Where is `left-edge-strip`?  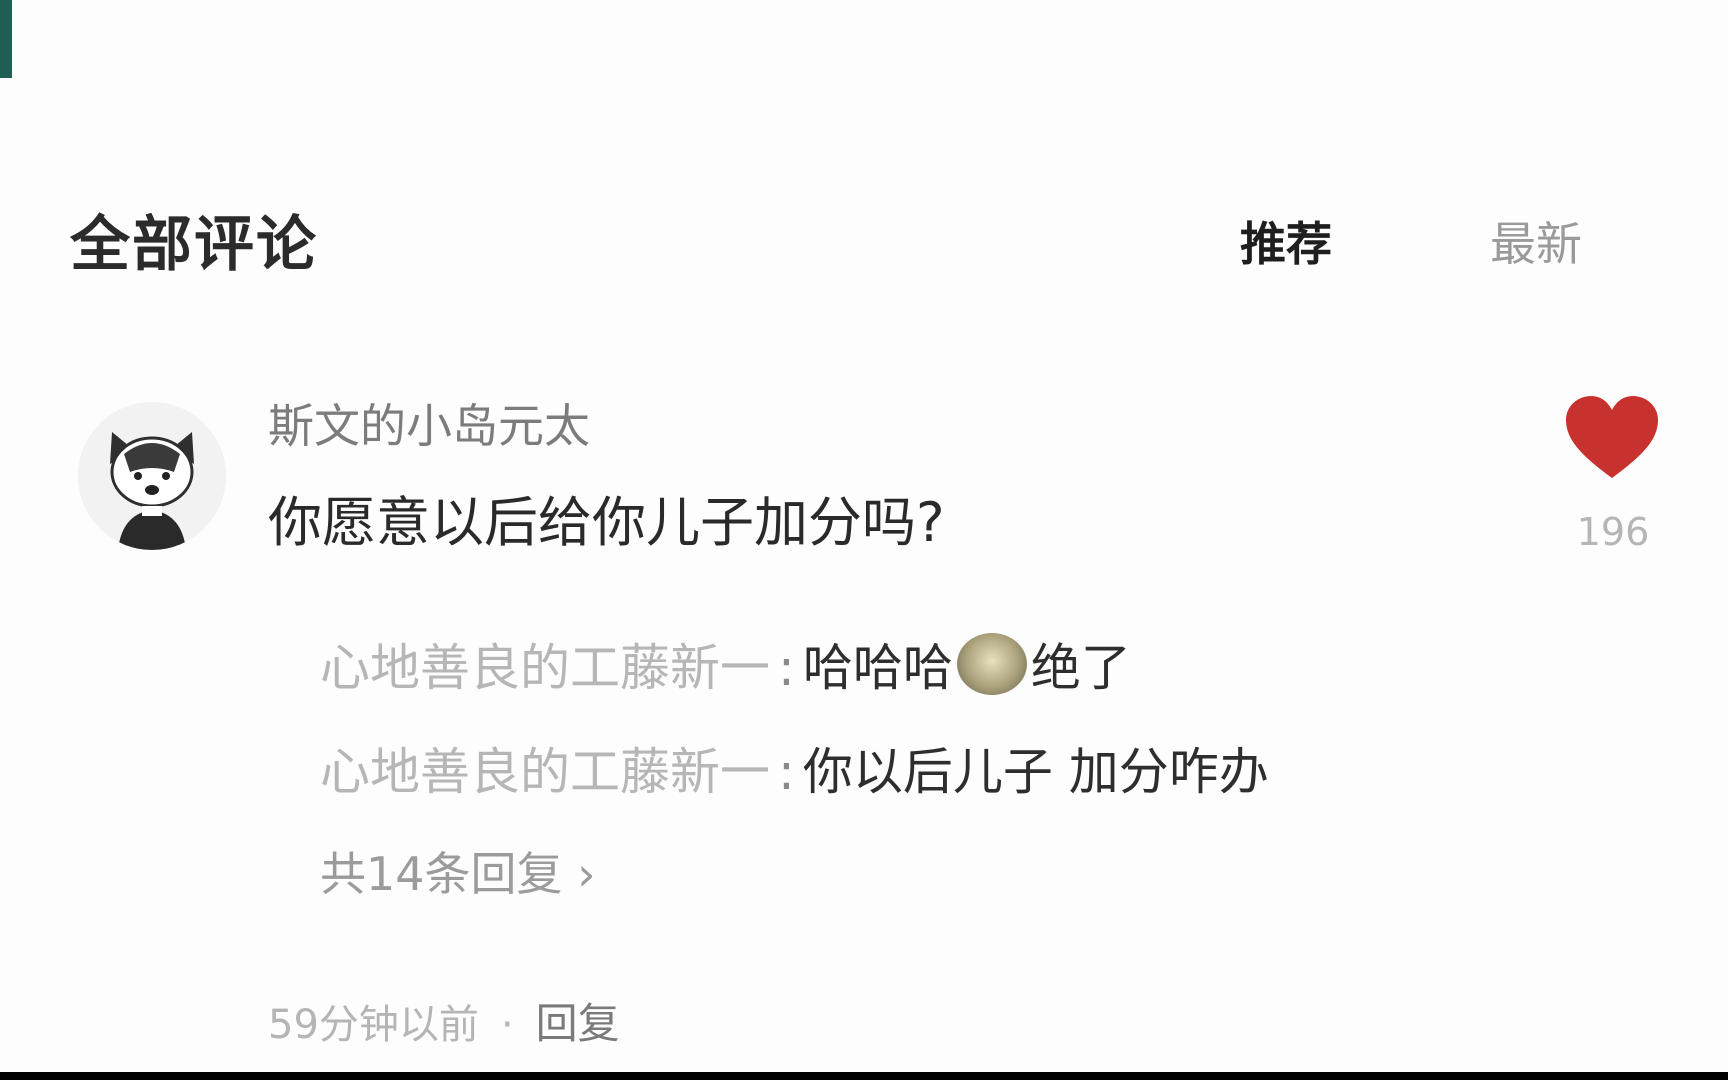
left-edge-strip is located at coordinates (6, 39).